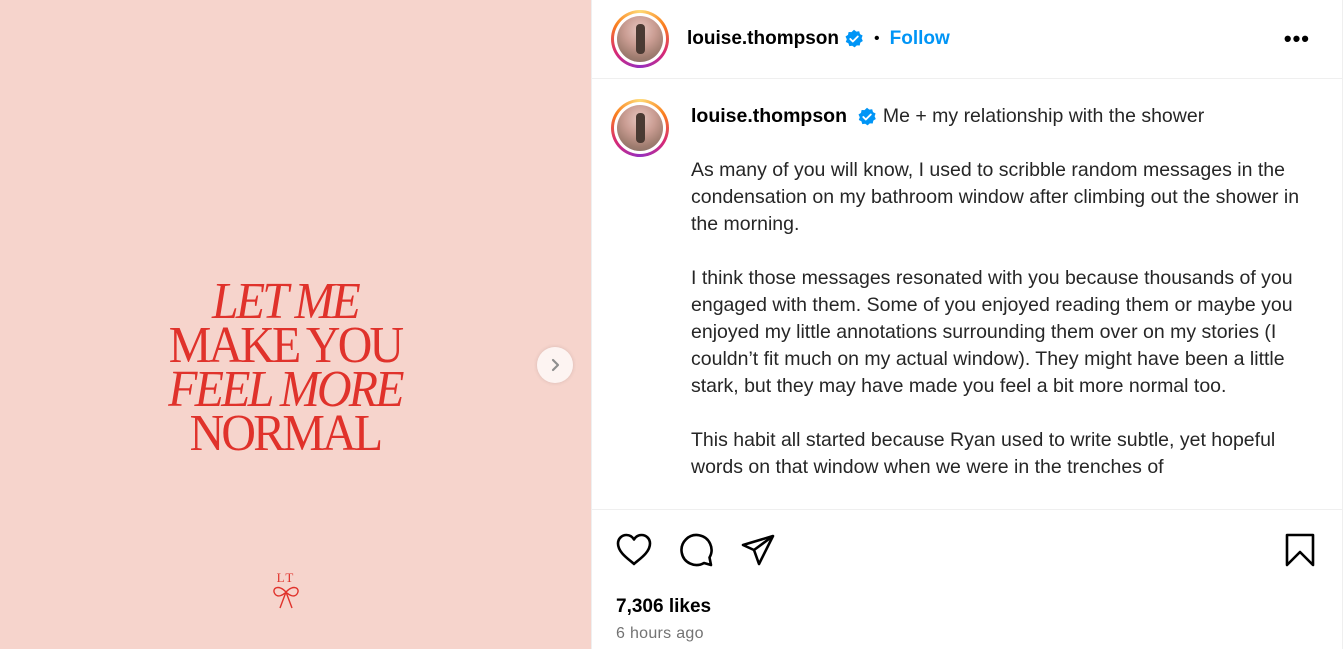  I want to click on post-timestamp: 6 hours ago, so click(660, 634).